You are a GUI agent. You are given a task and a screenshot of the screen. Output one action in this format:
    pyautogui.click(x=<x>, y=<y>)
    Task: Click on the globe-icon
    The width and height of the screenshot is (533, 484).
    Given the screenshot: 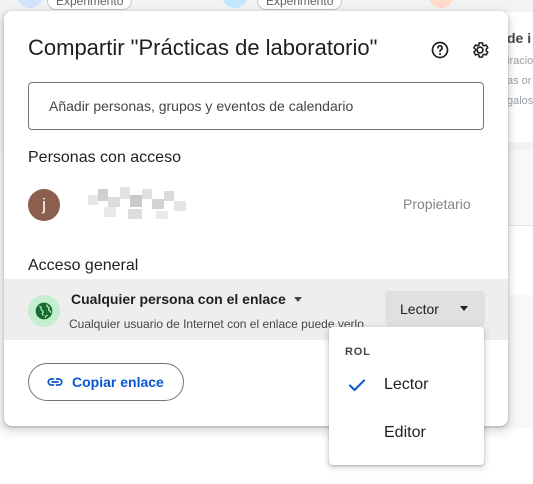 What is the action you would take?
    pyautogui.click(x=44, y=311)
    